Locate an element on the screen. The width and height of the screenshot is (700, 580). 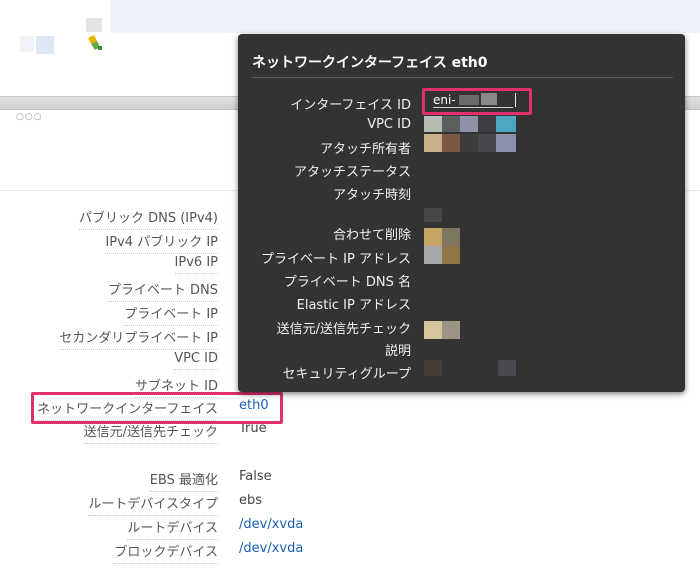
popup-field-label: アタッチ時刻 is located at coordinates (371, 195).